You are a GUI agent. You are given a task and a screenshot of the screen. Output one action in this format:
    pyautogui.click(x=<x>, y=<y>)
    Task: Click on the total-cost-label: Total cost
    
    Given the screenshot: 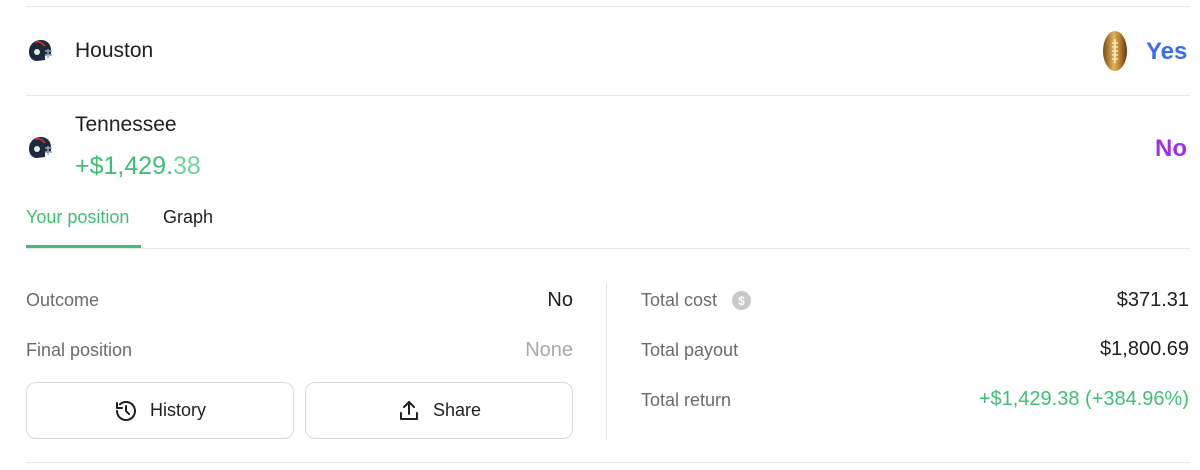 What is the action you would take?
    pyautogui.click(x=679, y=300)
    